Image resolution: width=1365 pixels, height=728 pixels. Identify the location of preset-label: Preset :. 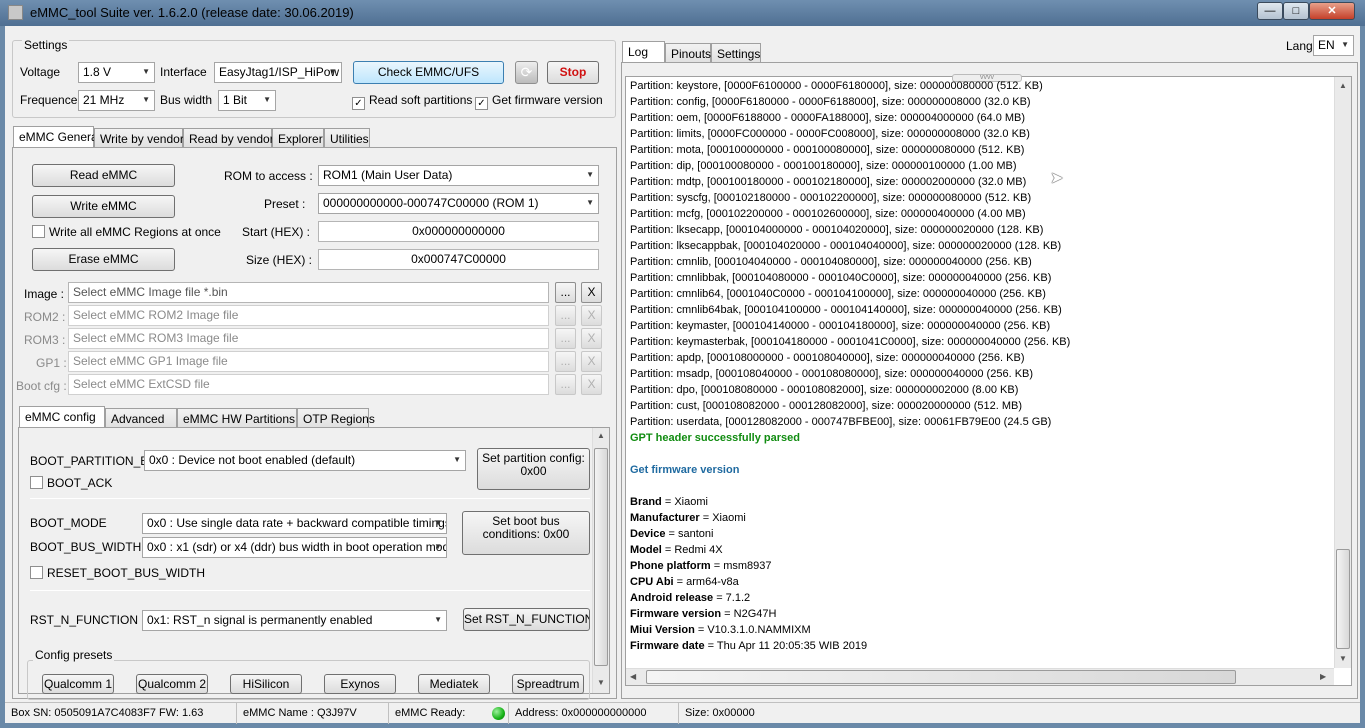
(285, 204).